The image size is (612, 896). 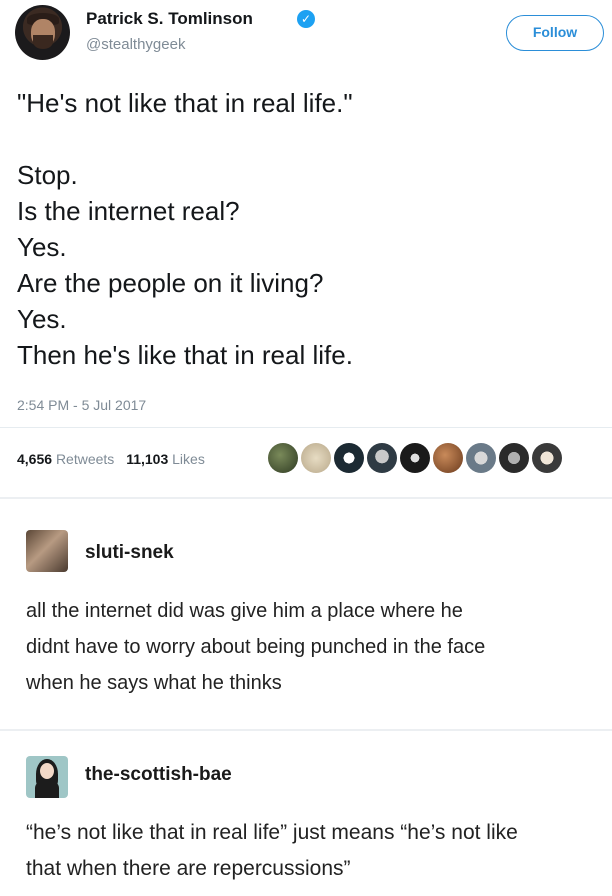 I want to click on retweets-count: 4,656, so click(x=34, y=459).